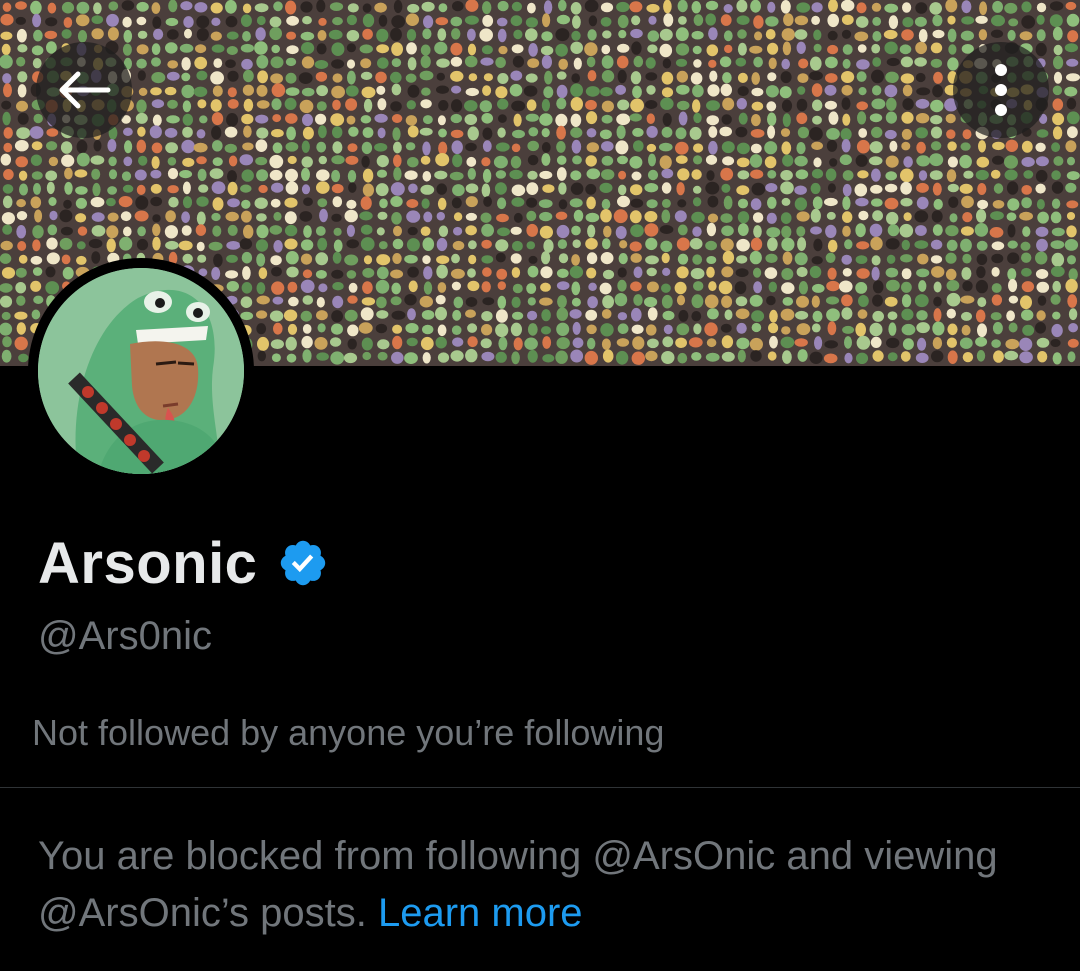 This screenshot has height=971, width=1080. What do you see at coordinates (148, 563) in the screenshot?
I see `display-name: Arsonic` at bounding box center [148, 563].